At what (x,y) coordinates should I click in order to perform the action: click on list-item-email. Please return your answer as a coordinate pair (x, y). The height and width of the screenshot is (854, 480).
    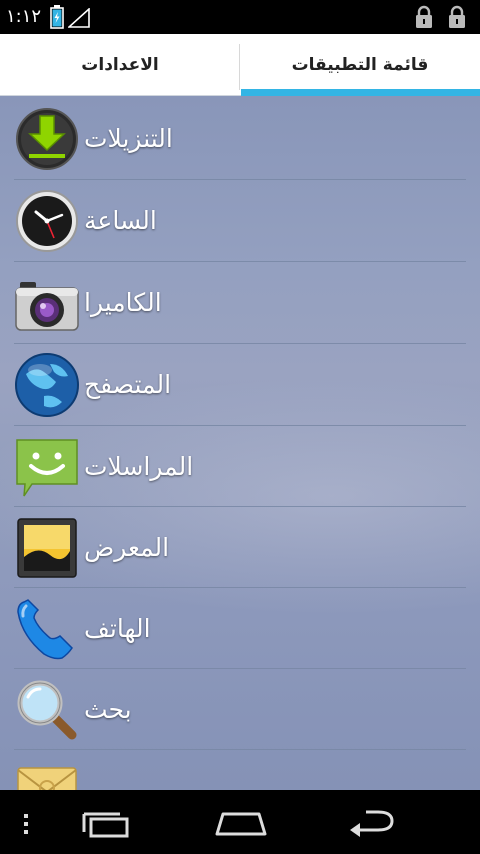
    Looking at the image, I should click on (240, 770).